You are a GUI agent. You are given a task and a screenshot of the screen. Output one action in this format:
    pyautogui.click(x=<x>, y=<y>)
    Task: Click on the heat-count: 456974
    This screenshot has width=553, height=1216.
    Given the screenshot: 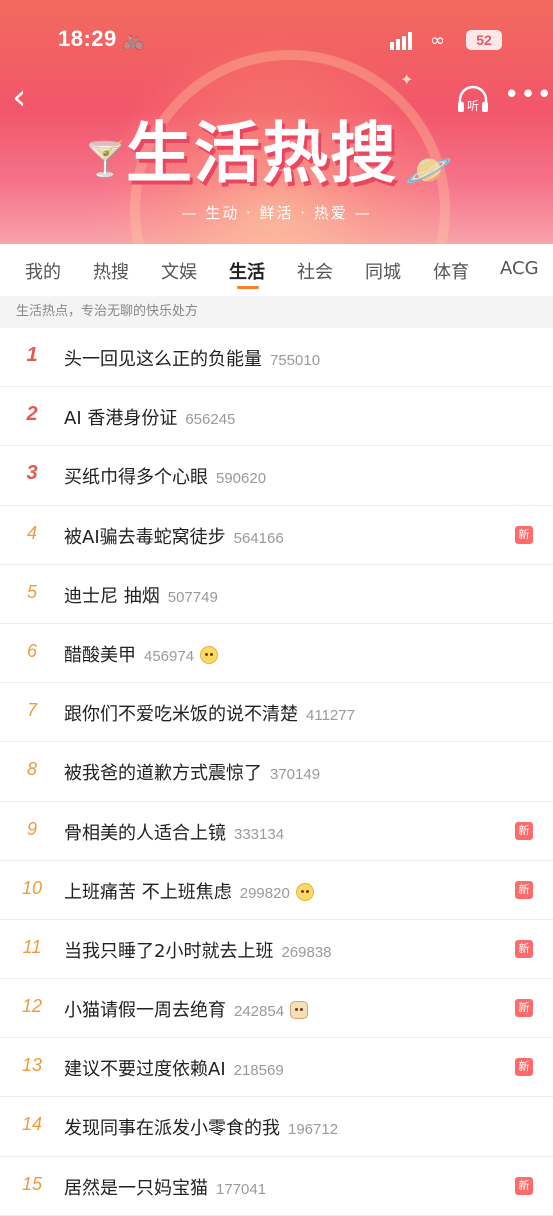 What is the action you would take?
    pyautogui.click(x=169, y=656)
    